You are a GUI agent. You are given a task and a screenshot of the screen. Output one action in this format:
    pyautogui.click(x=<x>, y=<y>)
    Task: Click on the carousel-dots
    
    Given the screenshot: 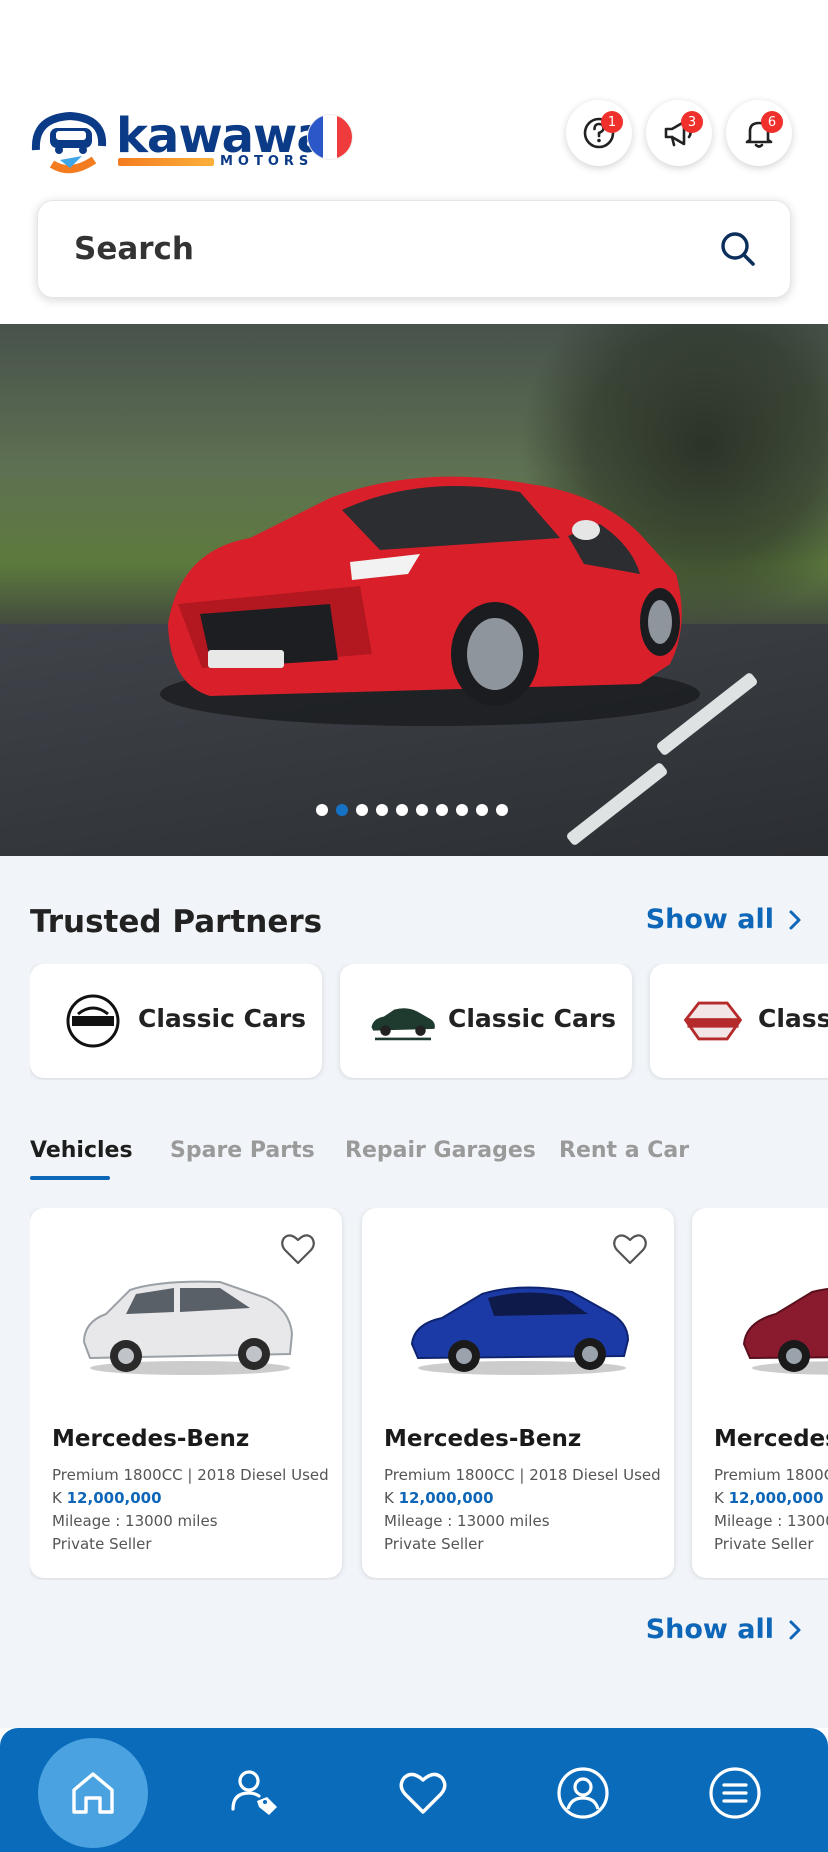 What is the action you would take?
    pyautogui.click(x=412, y=810)
    